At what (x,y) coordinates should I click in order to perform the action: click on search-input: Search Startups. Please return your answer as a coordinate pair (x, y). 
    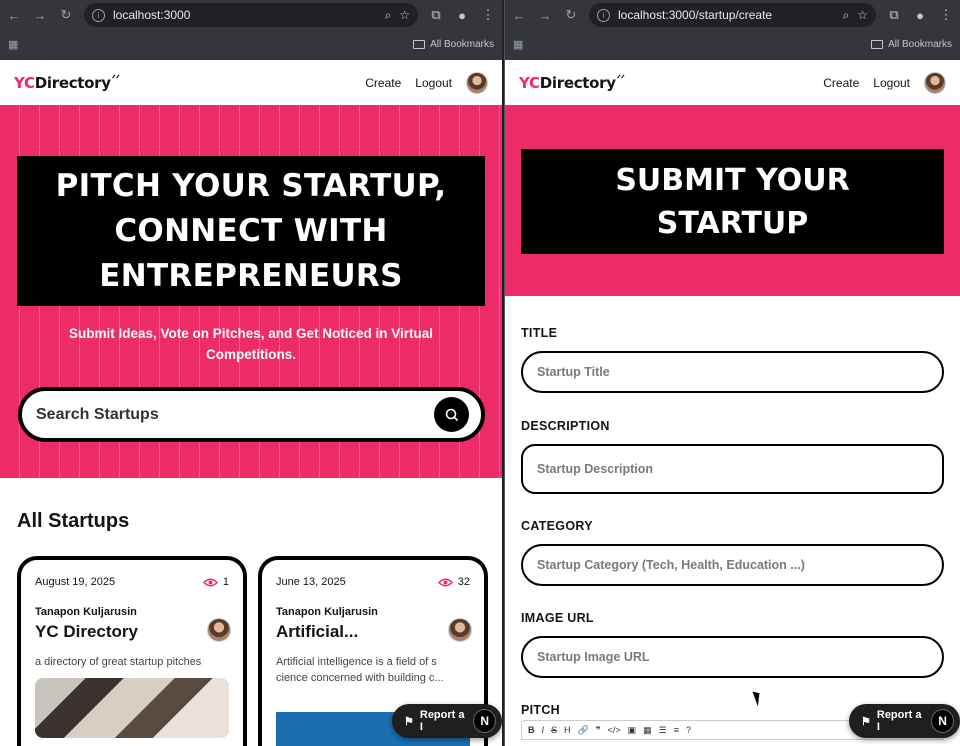
    Looking at the image, I should click on (251, 414).